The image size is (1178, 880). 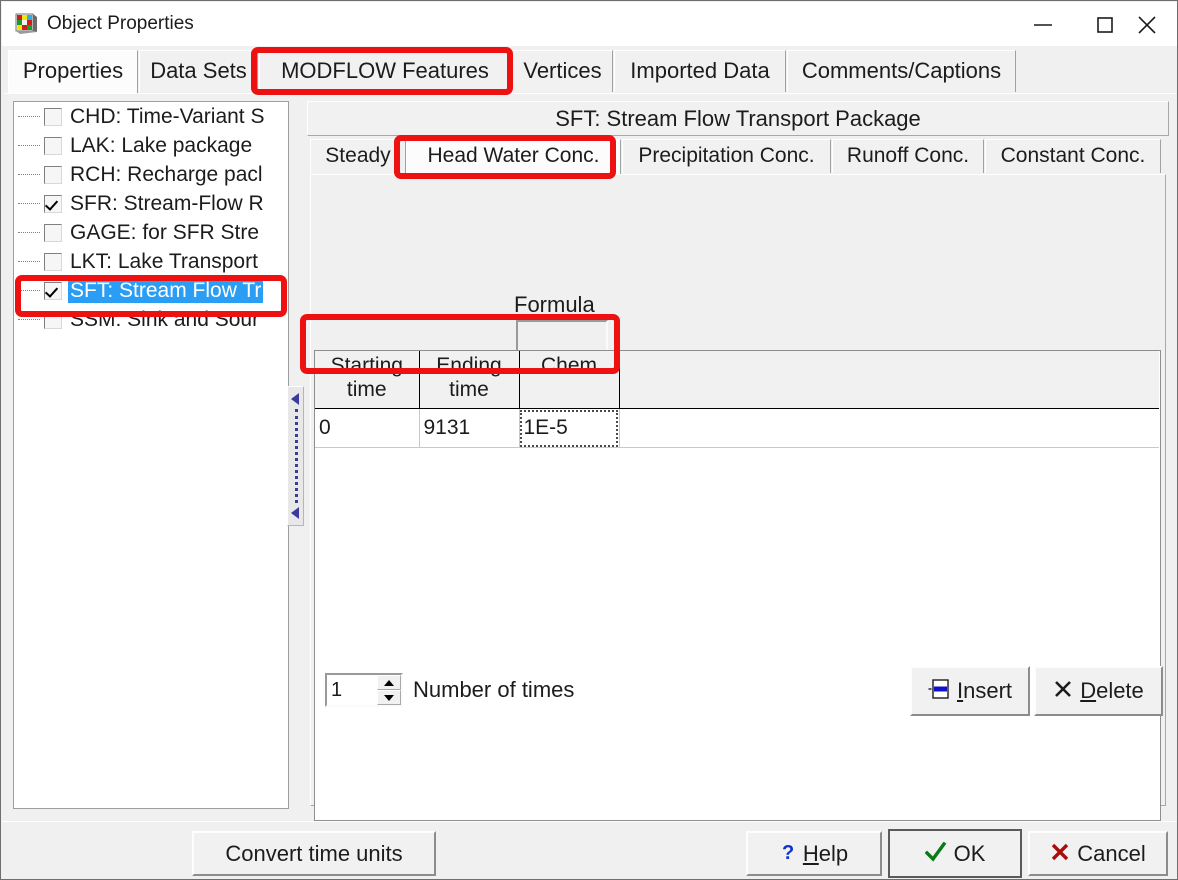 I want to click on formula-input, so click(x=562, y=336).